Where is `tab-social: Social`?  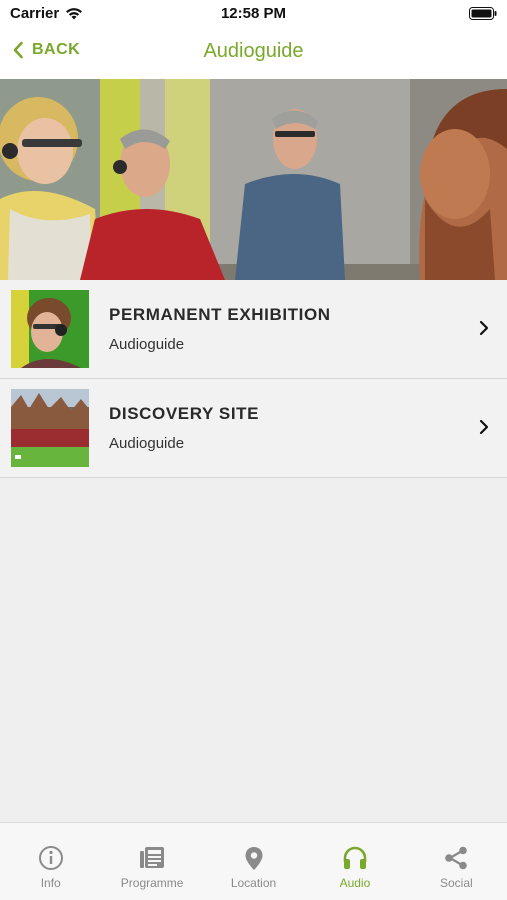 tab-social: Social is located at coordinates (456, 861).